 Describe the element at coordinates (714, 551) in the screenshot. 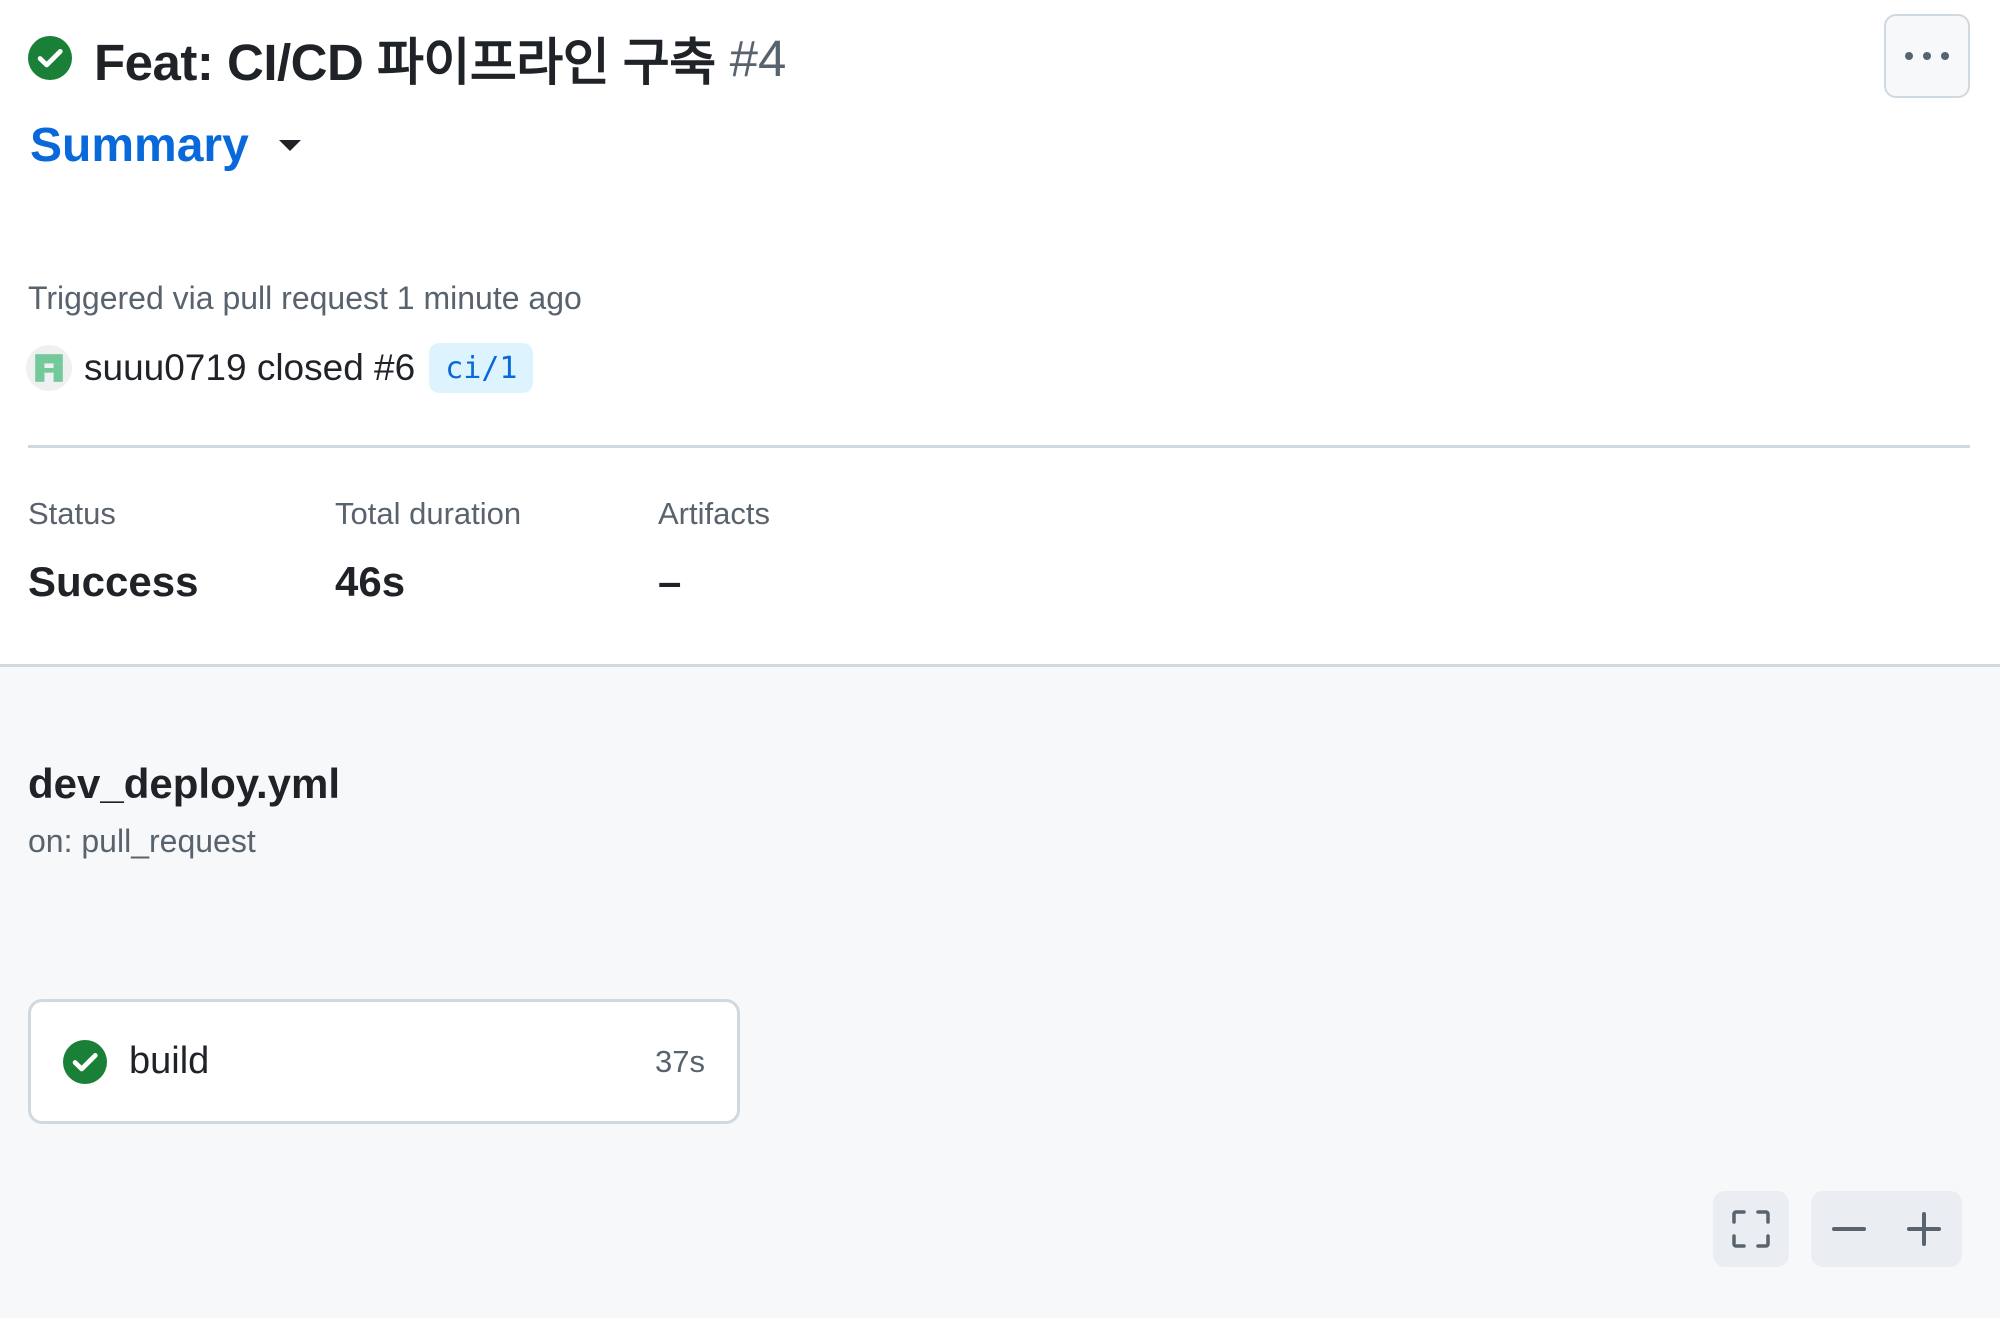

I see `artifacts-stat: Artifacts –` at that location.